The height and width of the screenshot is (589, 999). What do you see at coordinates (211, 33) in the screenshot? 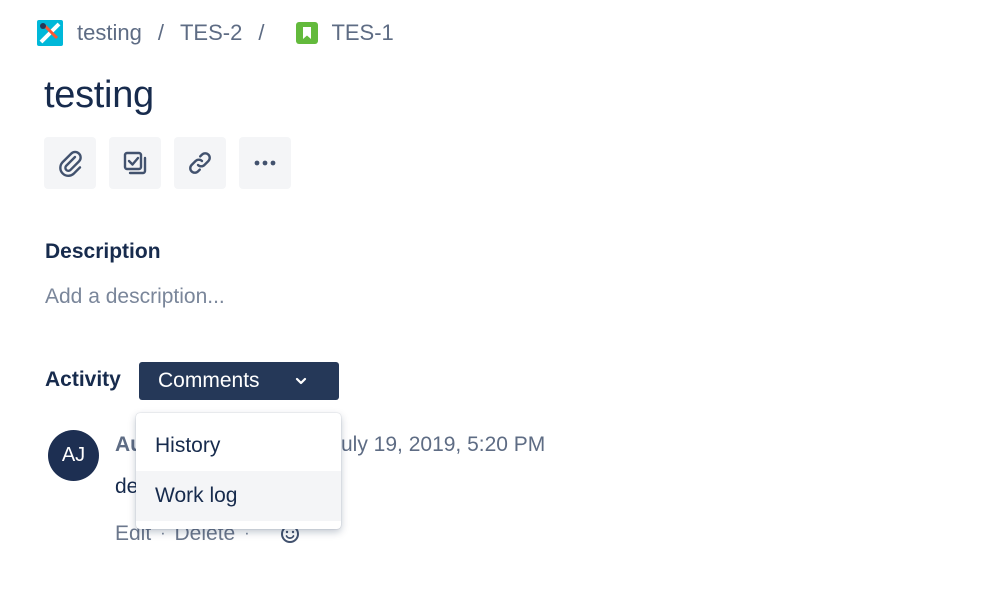
I see `breadcrumb-parent-issue-link: TES-2` at bounding box center [211, 33].